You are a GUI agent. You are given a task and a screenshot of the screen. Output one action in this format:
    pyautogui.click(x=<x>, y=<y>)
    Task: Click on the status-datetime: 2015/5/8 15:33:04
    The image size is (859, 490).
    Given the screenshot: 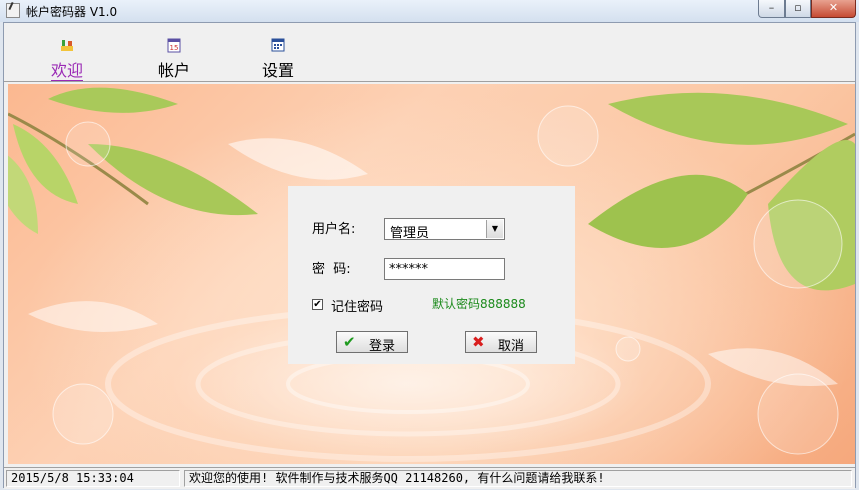 What is the action you would take?
    pyautogui.click(x=93, y=478)
    